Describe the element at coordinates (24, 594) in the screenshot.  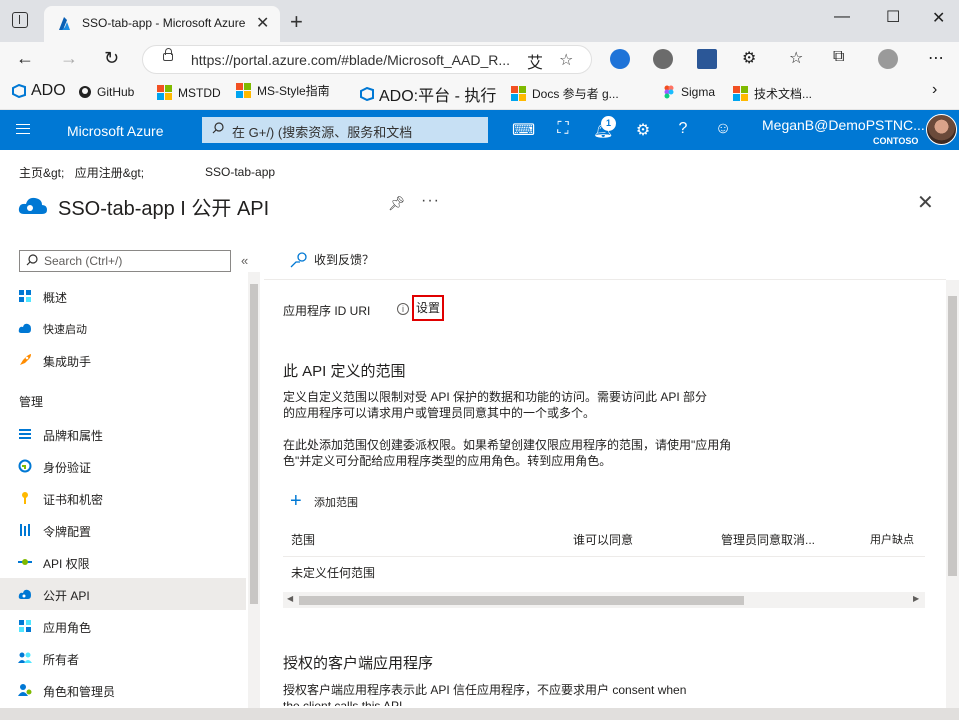
I see `expose-api-icon` at that location.